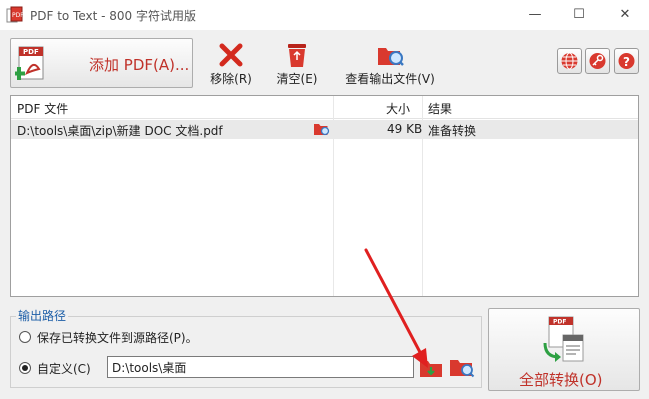 The width and height of the screenshot is (649, 399). What do you see at coordinates (452, 131) in the screenshot?
I see `row-result: 准备转换` at bounding box center [452, 131].